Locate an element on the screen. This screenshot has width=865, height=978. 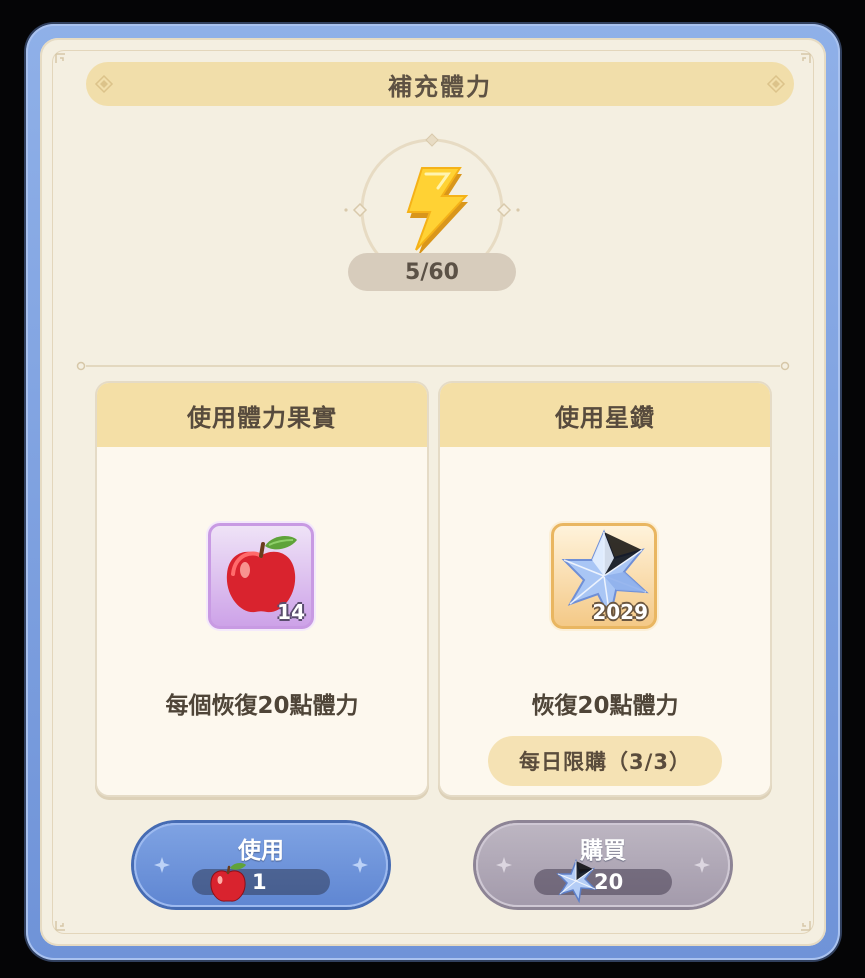
use-cost-value: 1 is located at coordinates (259, 882).